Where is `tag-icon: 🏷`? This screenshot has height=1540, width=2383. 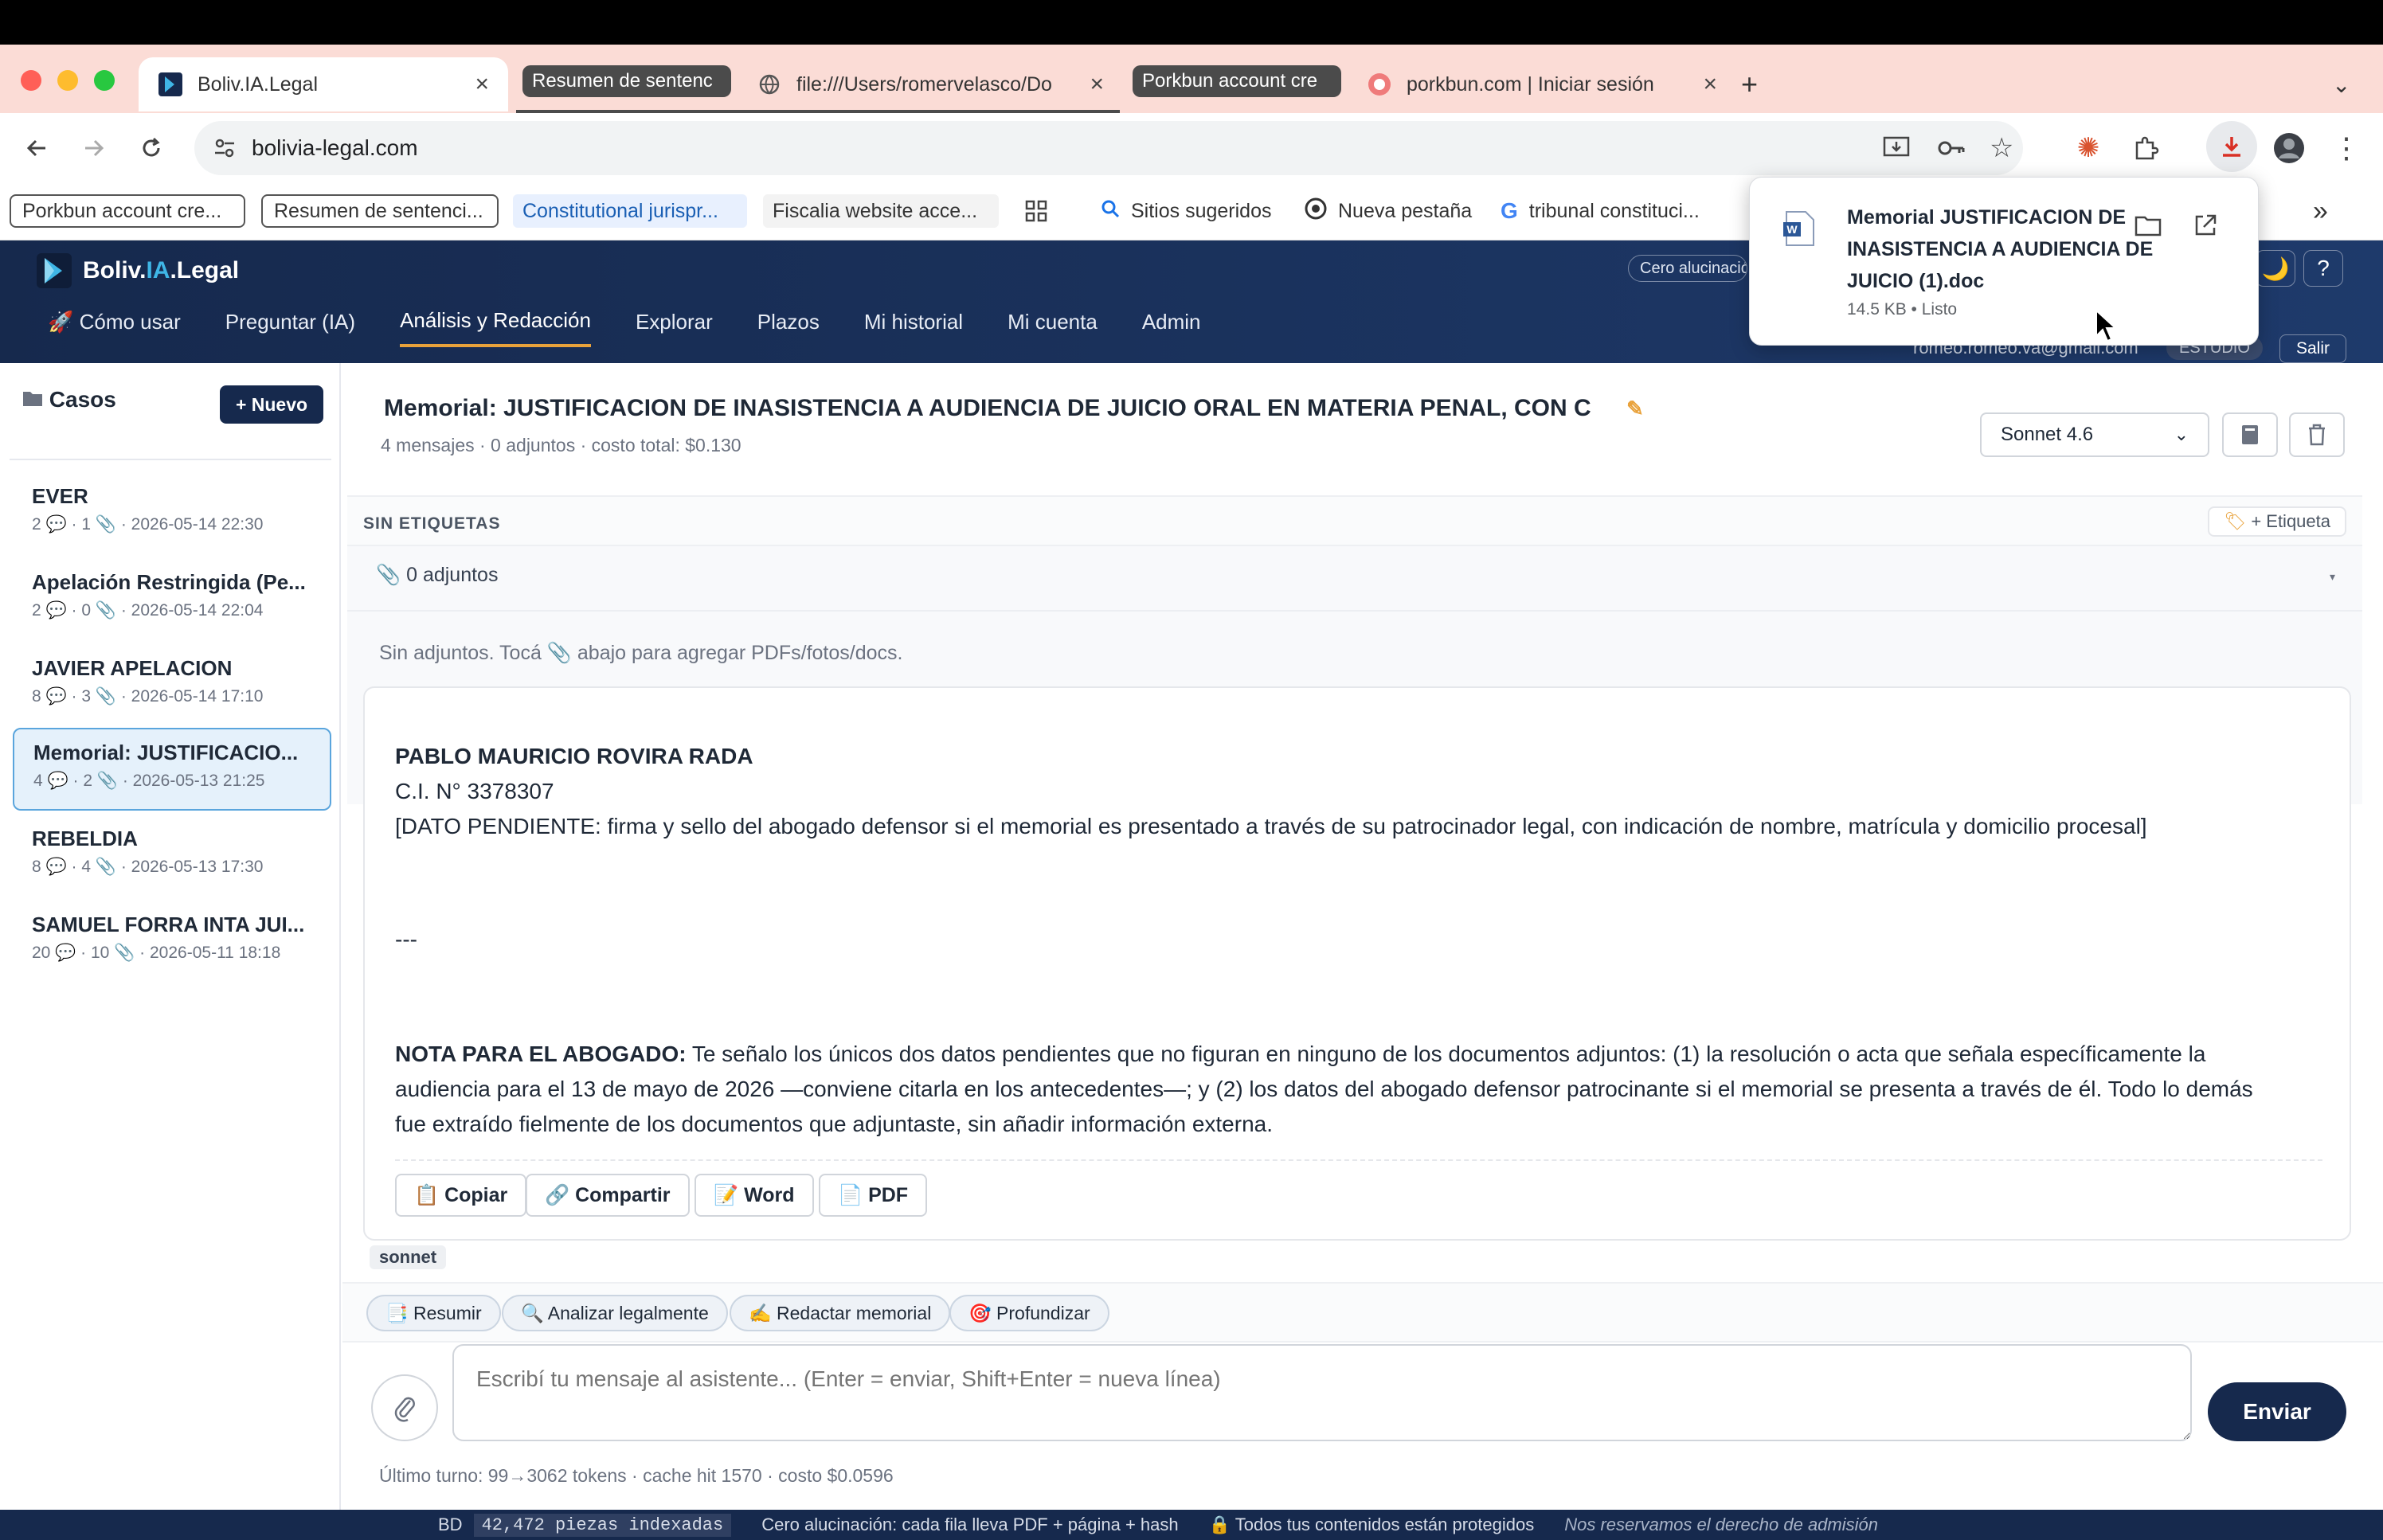 tag-icon: 🏷 is located at coordinates (2235, 521).